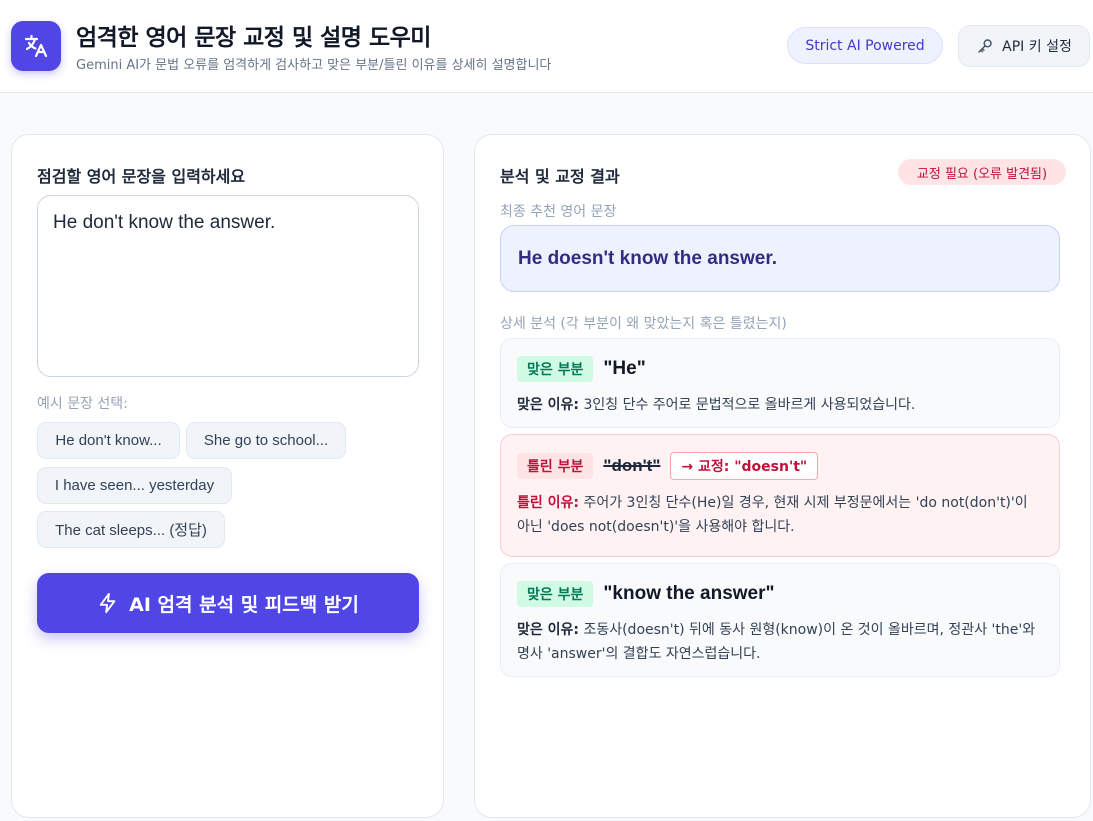 The width and height of the screenshot is (1093, 821). I want to click on input-heading: 점검할 영어 문장을 입력하세요, so click(141, 176).